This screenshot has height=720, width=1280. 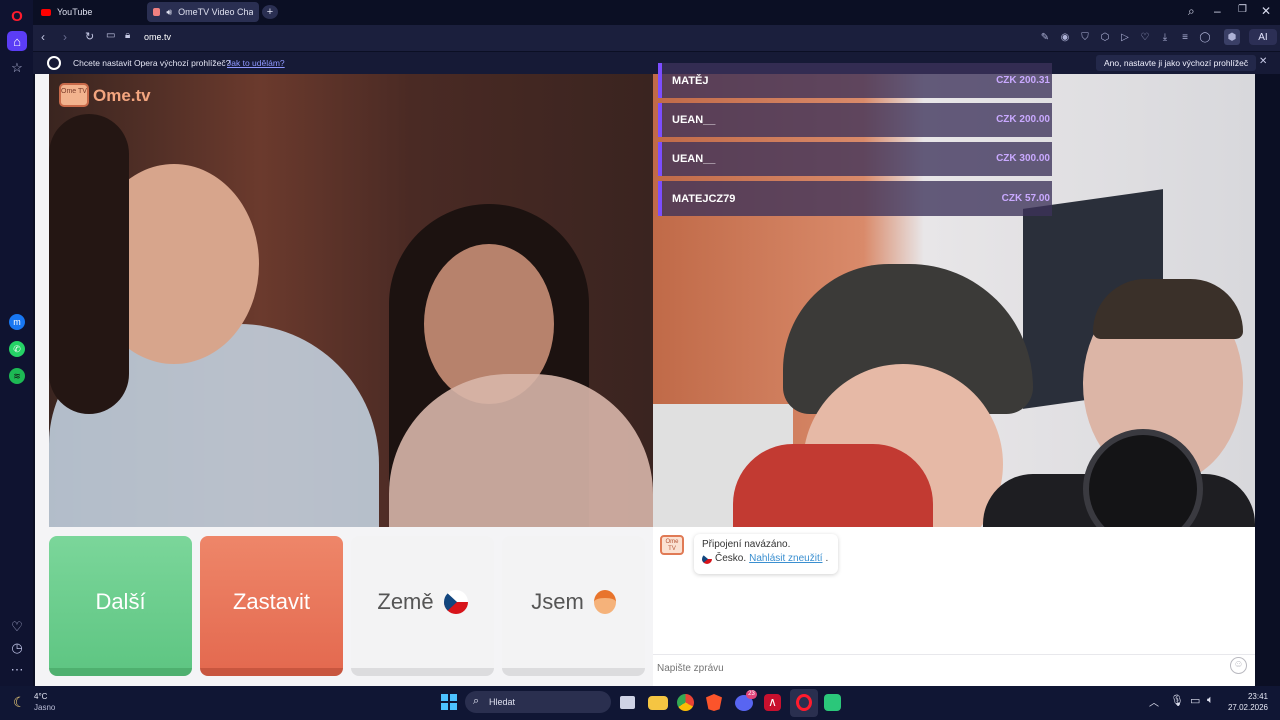 I want to click on tab-label: YouTube, so click(x=75, y=12).